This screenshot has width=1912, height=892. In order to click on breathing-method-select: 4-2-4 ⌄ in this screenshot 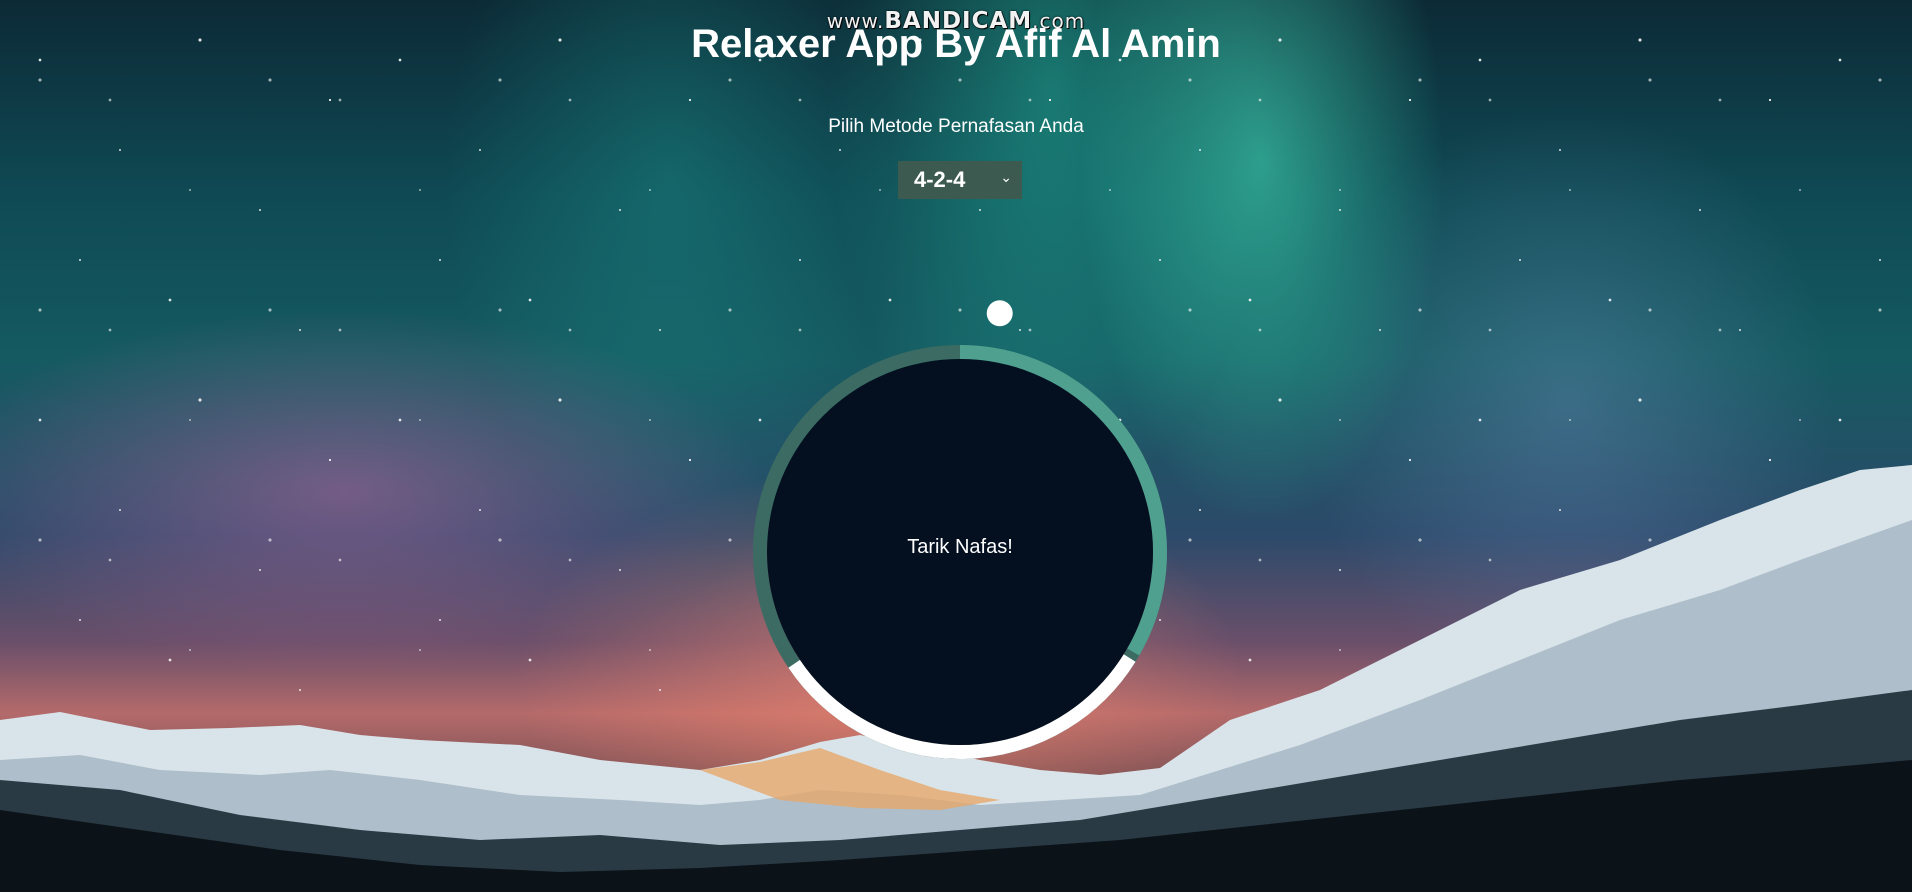, I will do `click(960, 180)`.